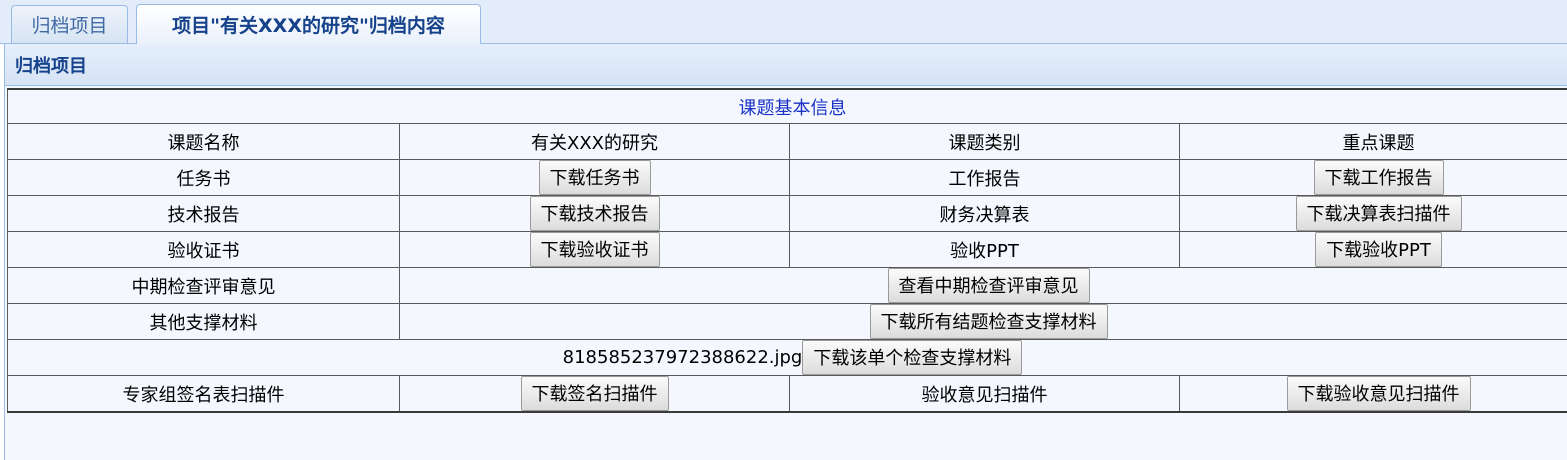 The image size is (1567, 460). I want to click on table-row: 任务书 下载任务书 工作报告 下载工作报告, so click(787, 177).